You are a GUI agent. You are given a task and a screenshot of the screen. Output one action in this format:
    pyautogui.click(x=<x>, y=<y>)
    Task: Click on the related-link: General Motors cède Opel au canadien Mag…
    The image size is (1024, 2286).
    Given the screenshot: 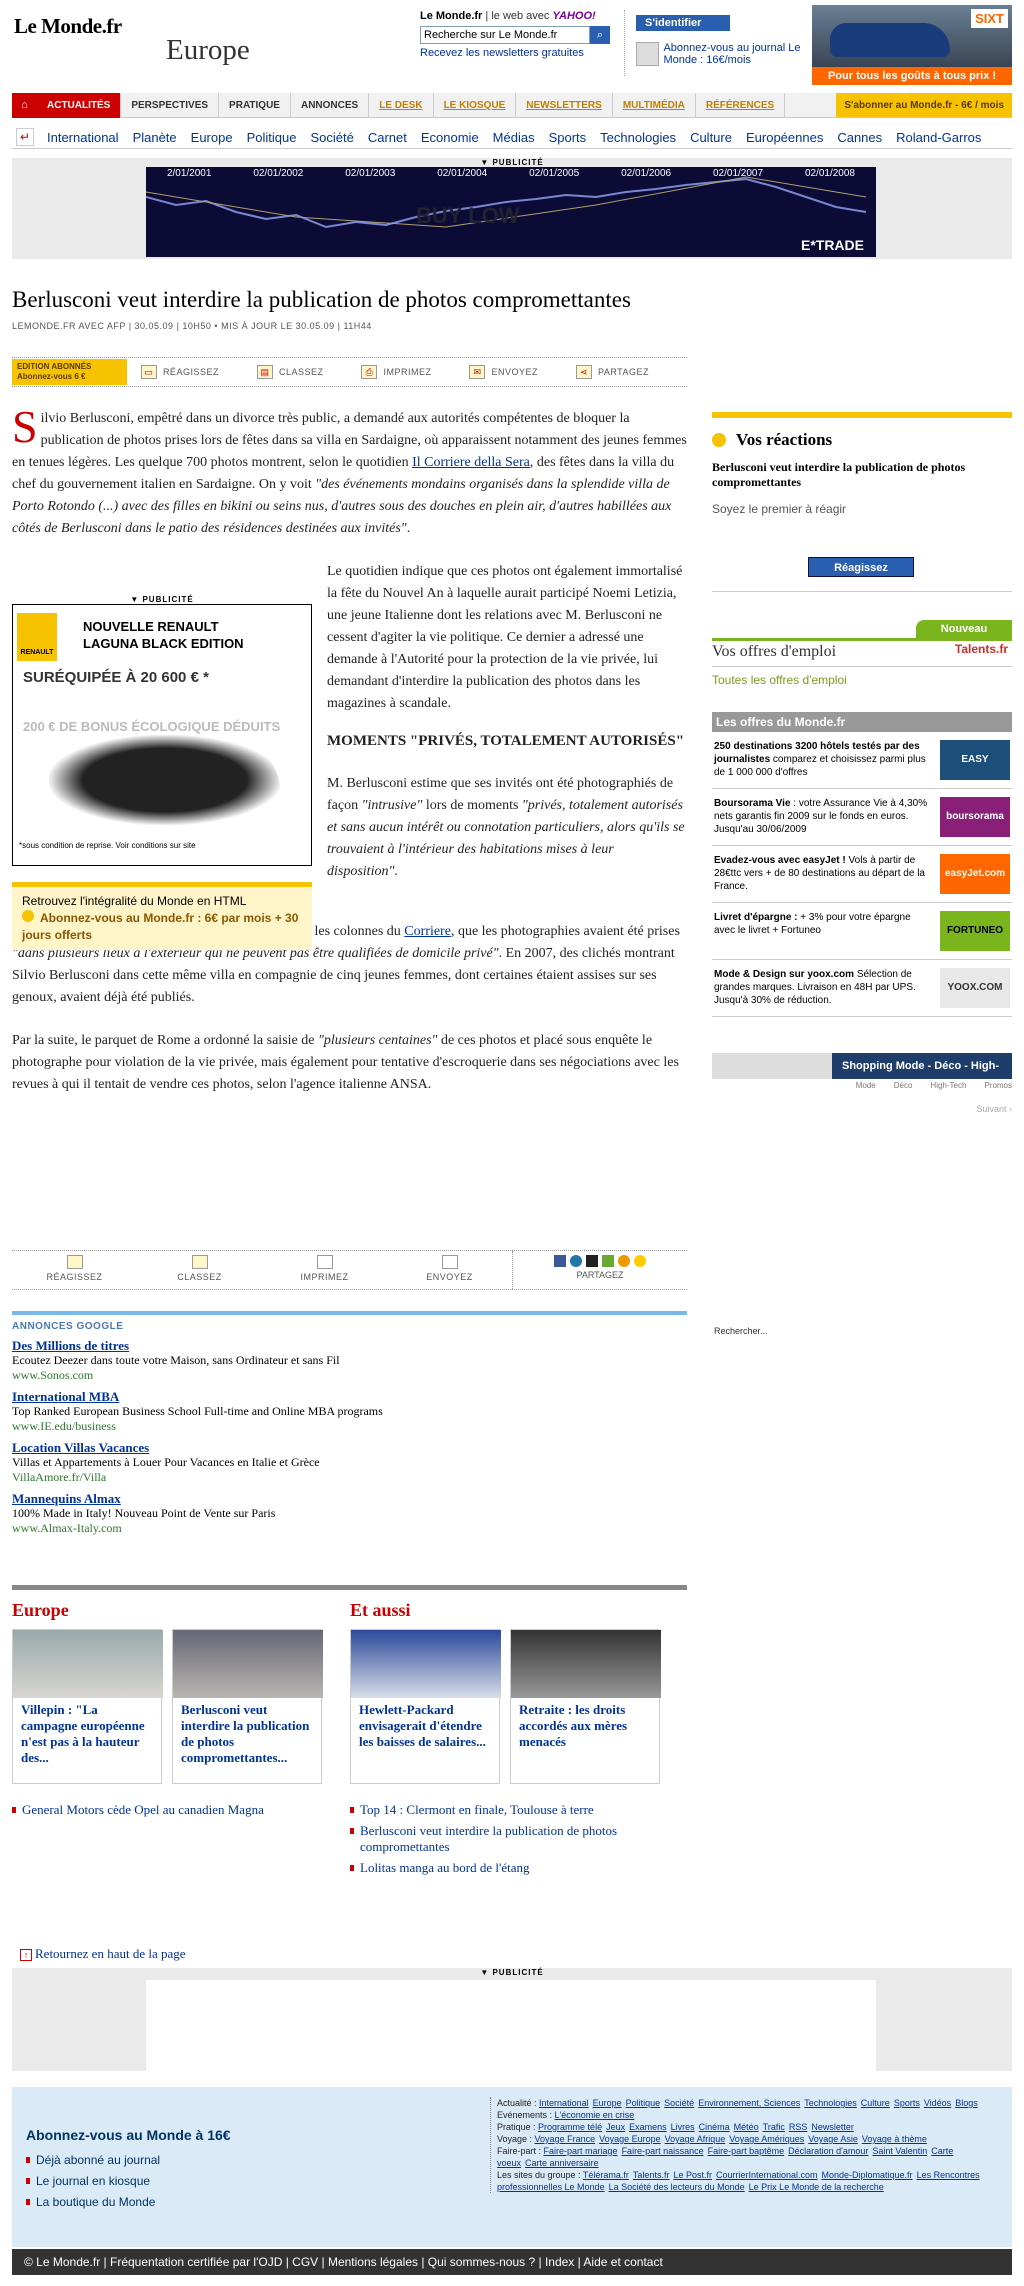 What is the action you would take?
    pyautogui.click(x=177, y=1810)
    